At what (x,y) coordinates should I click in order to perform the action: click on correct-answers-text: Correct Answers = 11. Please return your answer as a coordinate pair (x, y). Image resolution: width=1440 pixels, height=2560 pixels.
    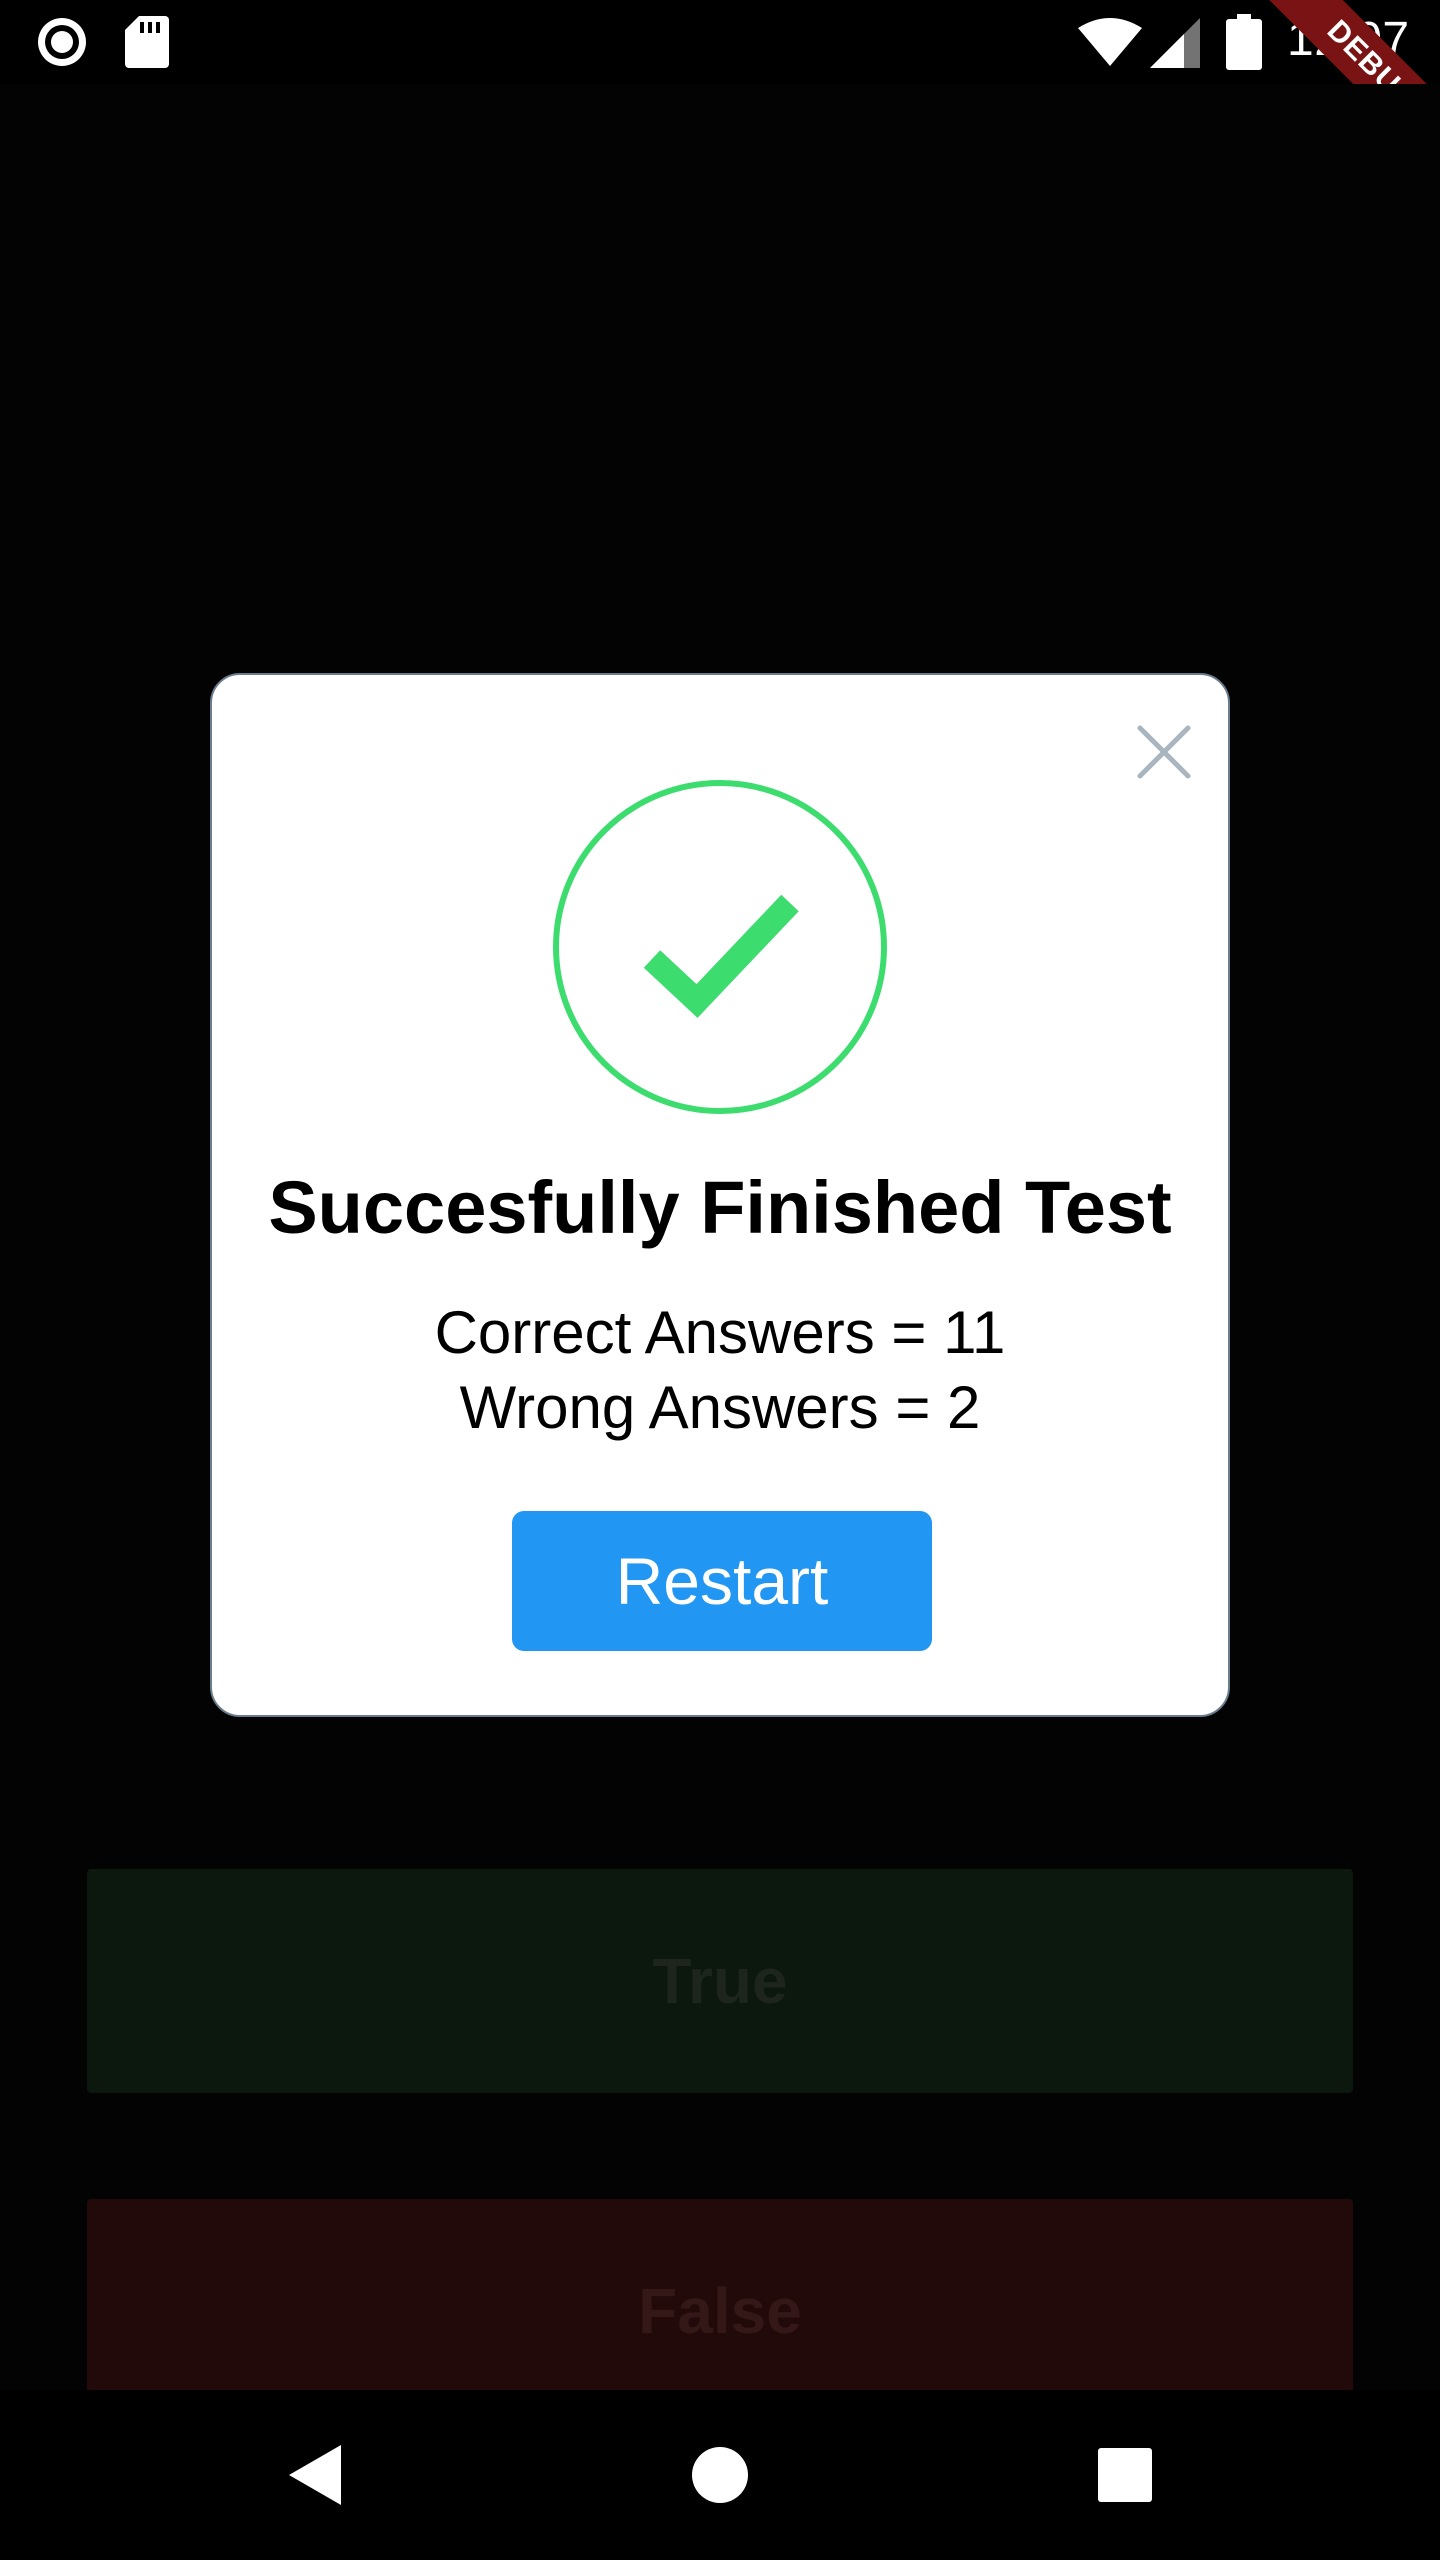
    Looking at the image, I should click on (720, 1332).